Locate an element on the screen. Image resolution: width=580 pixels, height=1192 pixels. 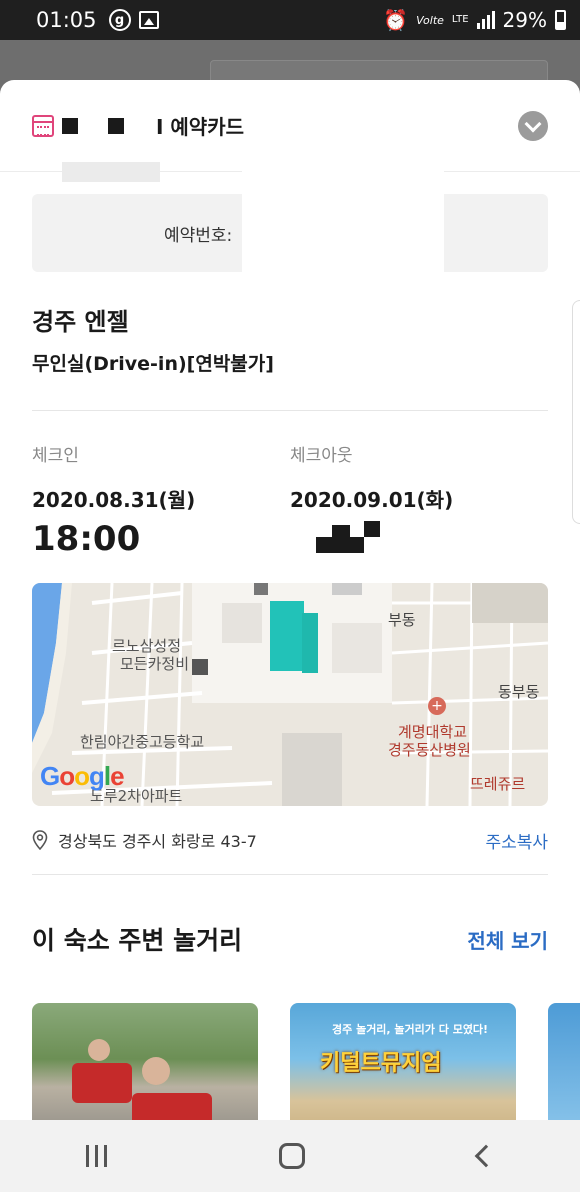
status-bar: 01:05 g ⏰ Volte LTE 29% is located at coordinates (290, 20).